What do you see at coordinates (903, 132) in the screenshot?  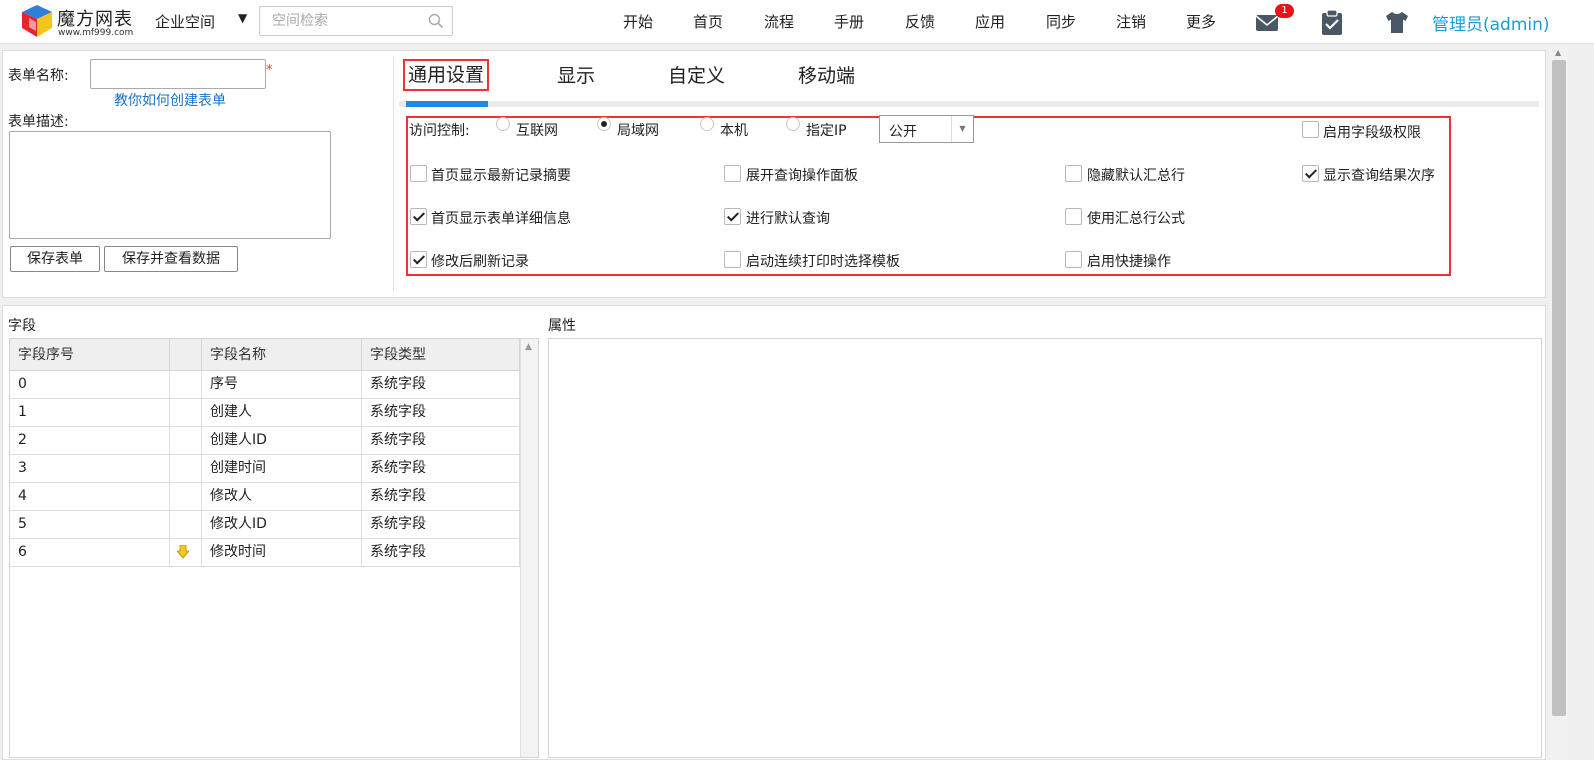 I see `visibility-select-value: 公开` at bounding box center [903, 132].